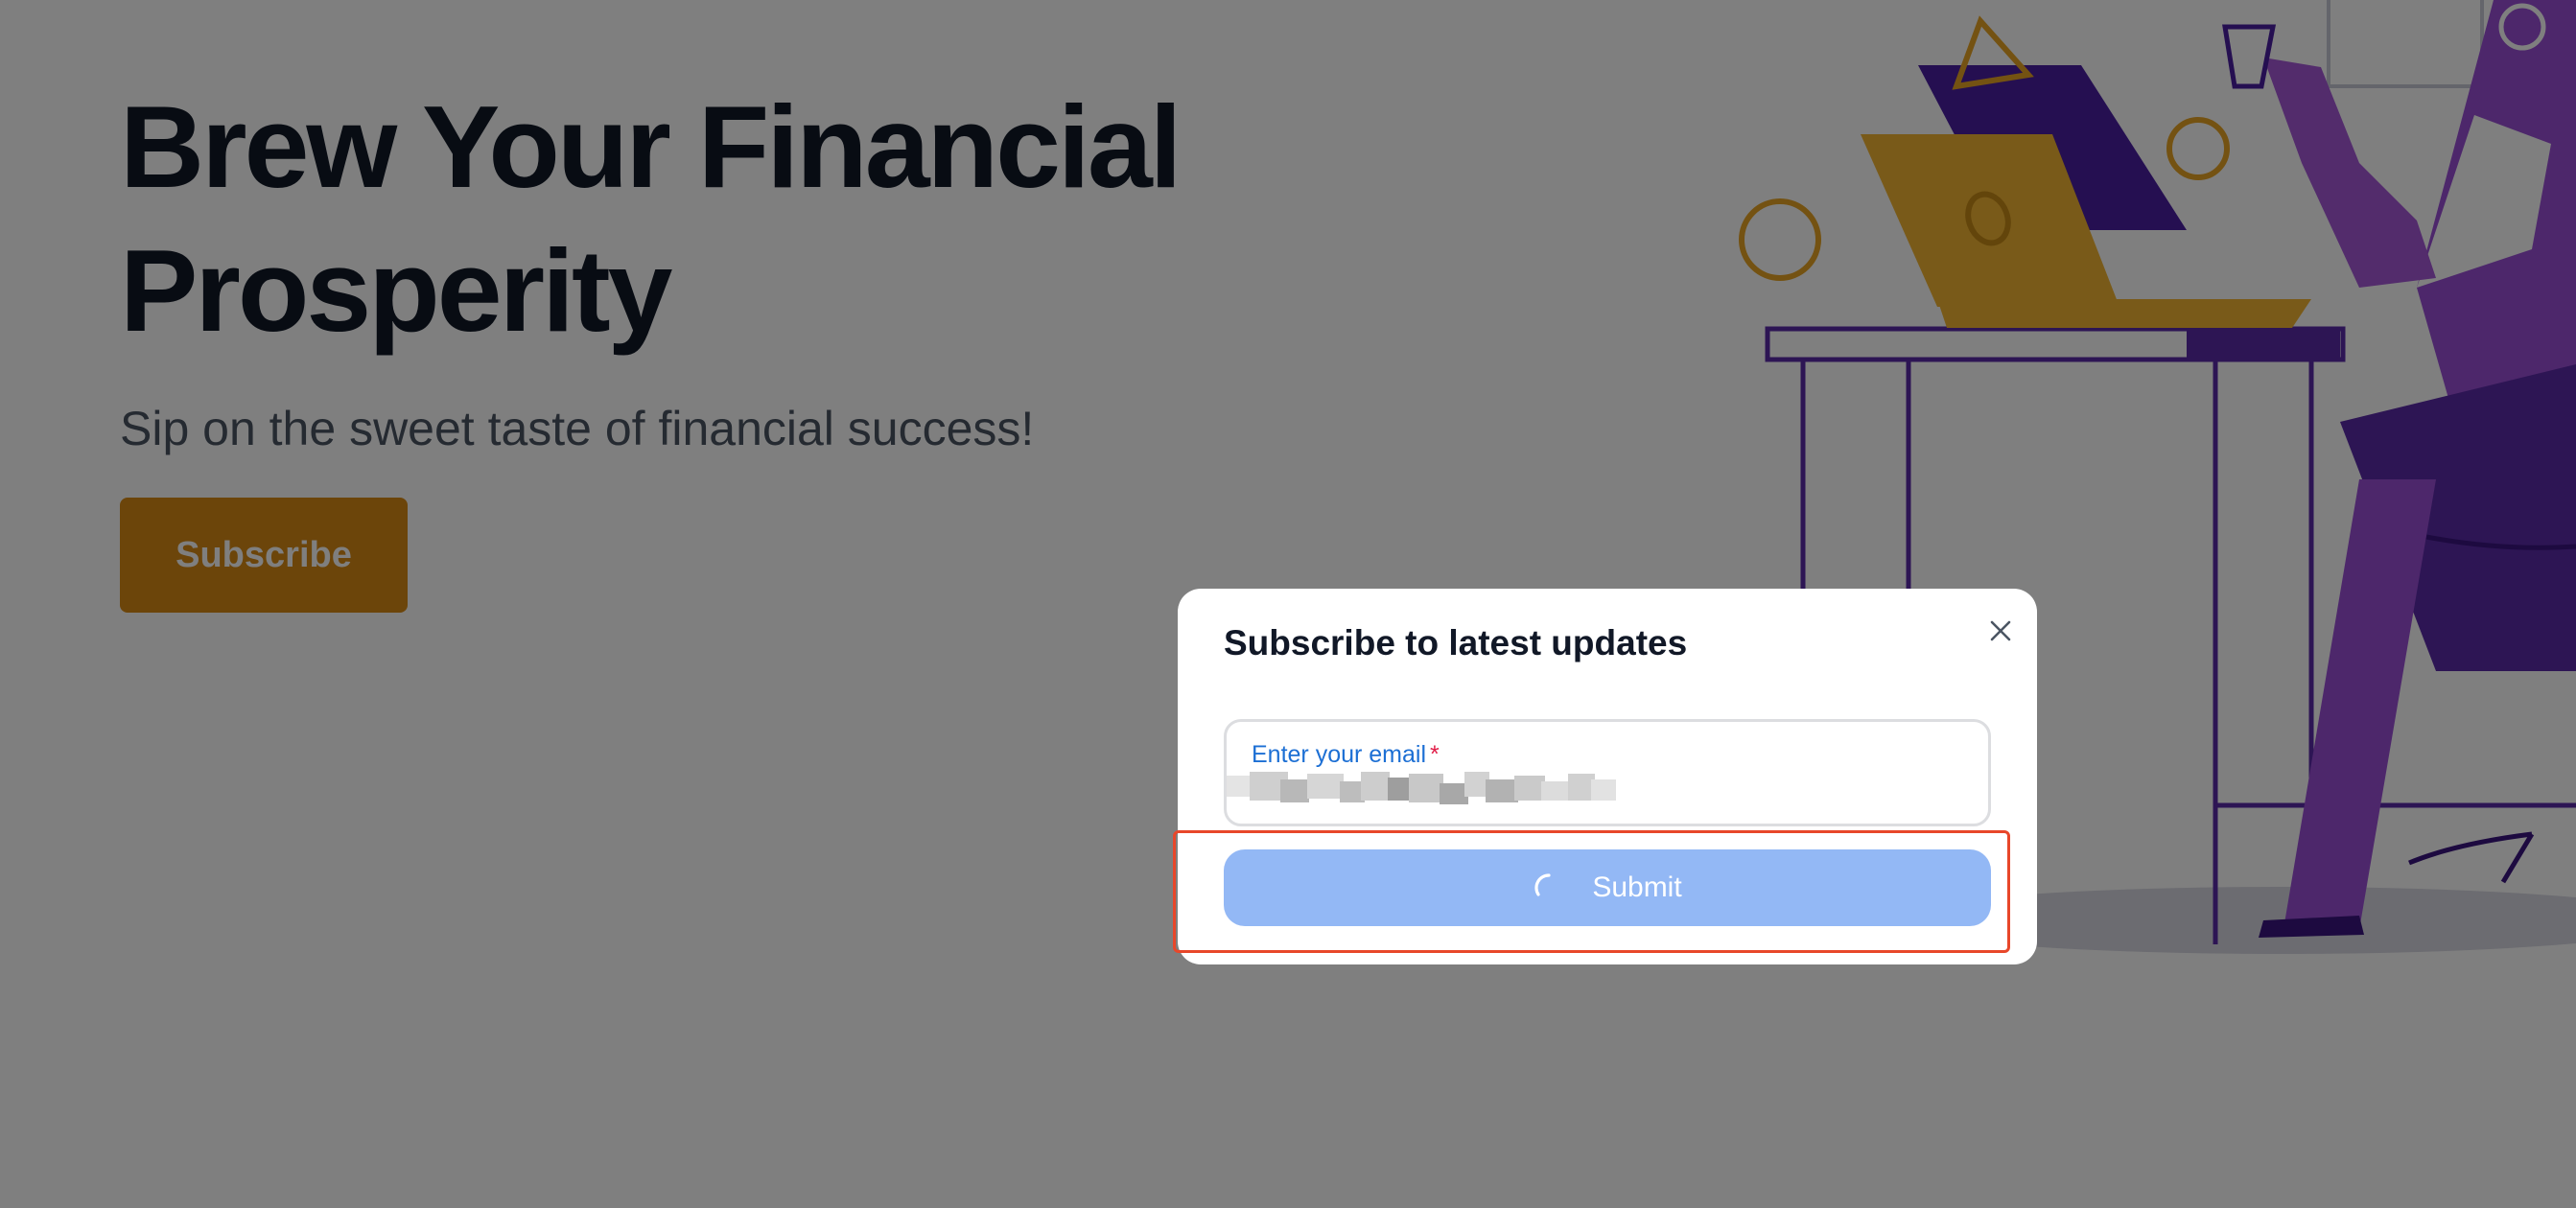  I want to click on required-asterisk: *, so click(1435, 755).